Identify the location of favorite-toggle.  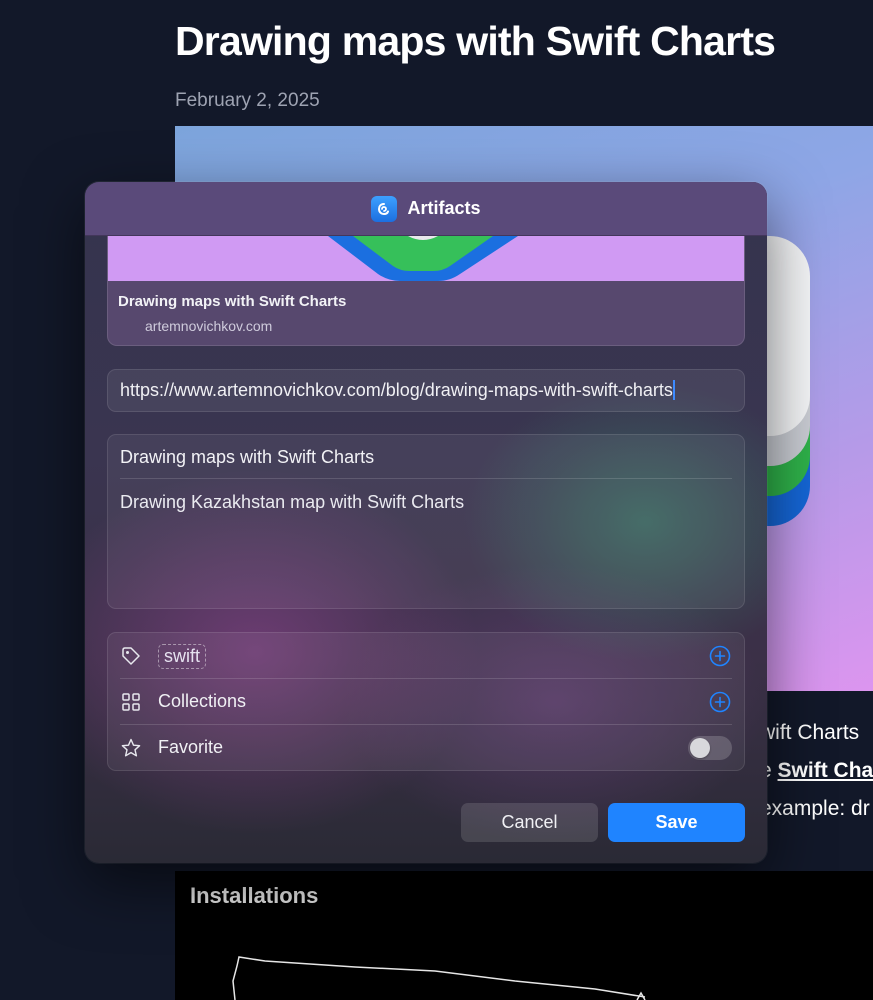
(710, 748).